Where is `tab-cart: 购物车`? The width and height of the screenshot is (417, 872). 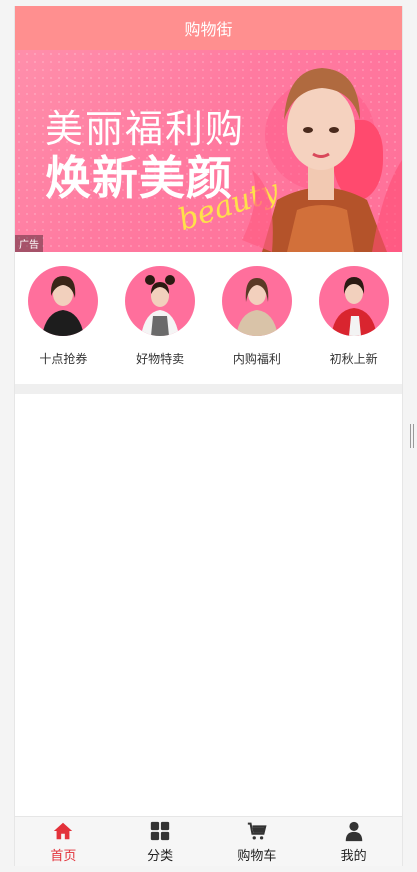
tab-cart: 购物车 is located at coordinates (257, 841).